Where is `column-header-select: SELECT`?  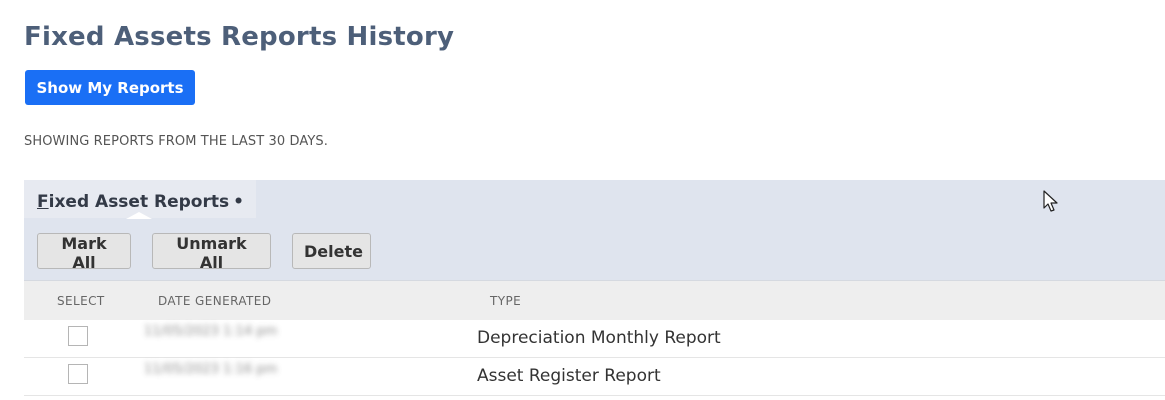 column-header-select: SELECT is located at coordinates (81, 301).